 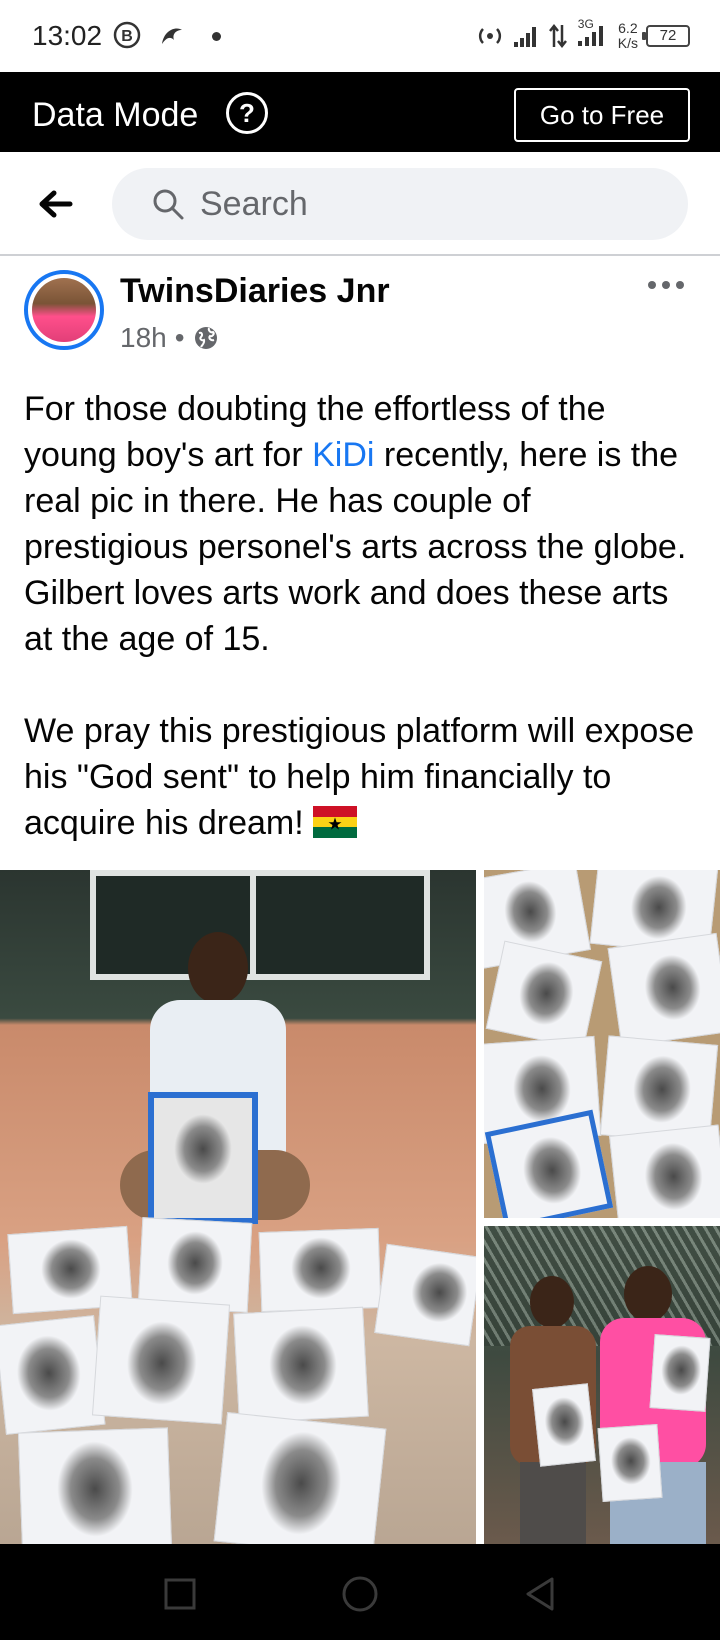 What do you see at coordinates (585, 23) in the screenshot?
I see `network-type-label: 3G` at bounding box center [585, 23].